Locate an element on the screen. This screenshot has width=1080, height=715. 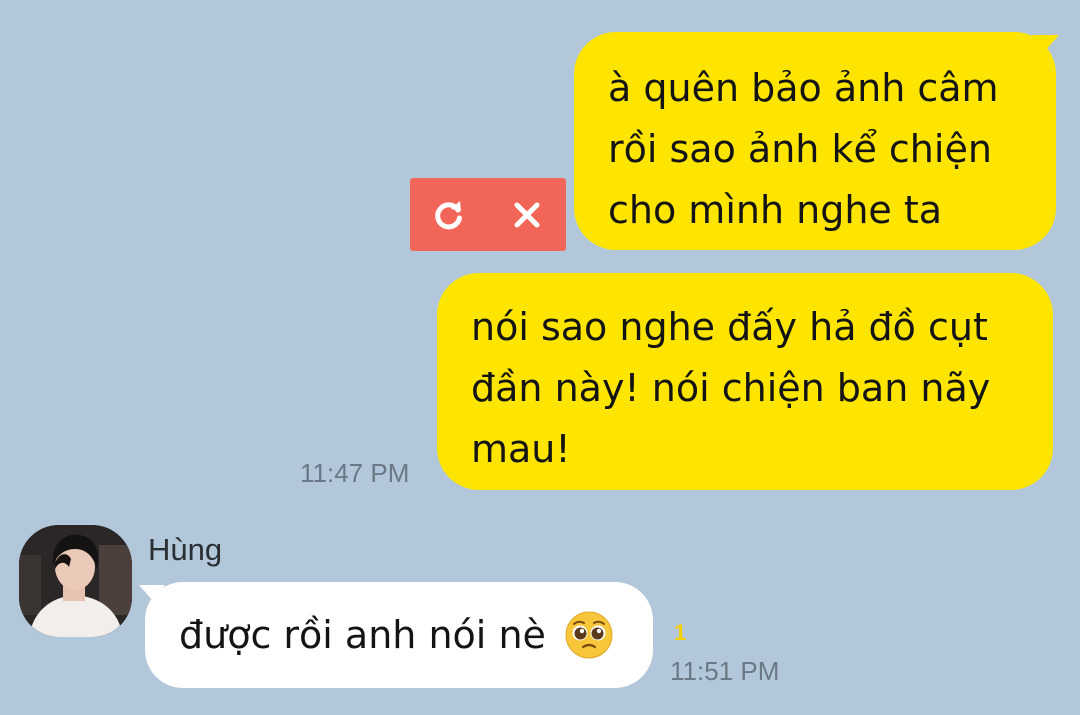
resend-button is located at coordinates (449, 214).